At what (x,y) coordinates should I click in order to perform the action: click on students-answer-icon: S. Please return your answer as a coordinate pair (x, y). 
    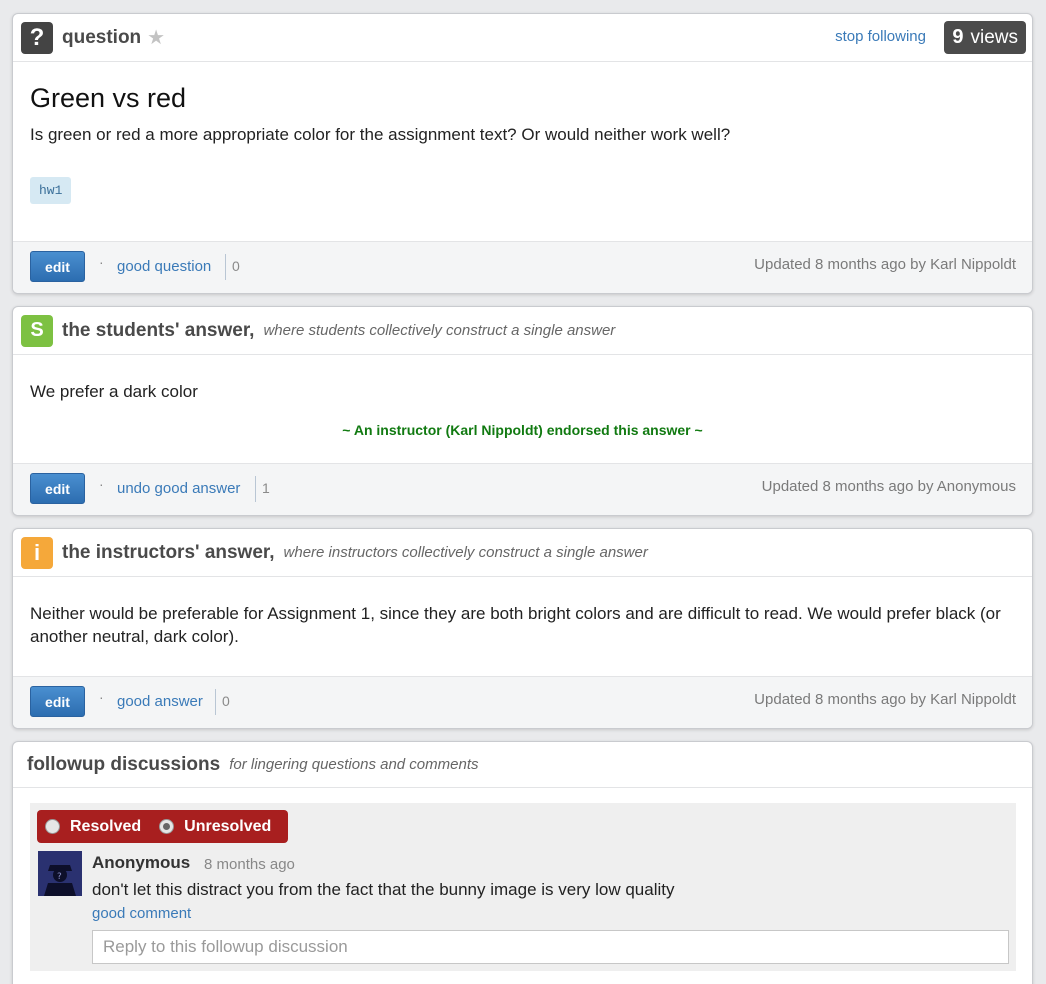
    Looking at the image, I should click on (37, 330).